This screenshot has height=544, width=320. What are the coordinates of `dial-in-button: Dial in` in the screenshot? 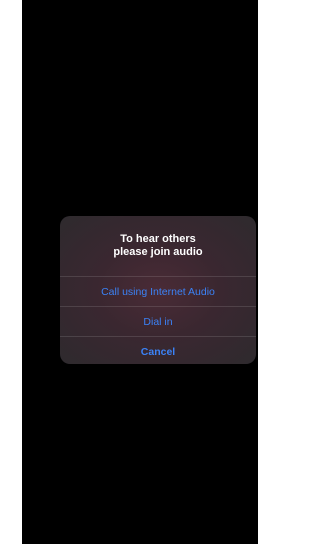 It's located at (158, 321).